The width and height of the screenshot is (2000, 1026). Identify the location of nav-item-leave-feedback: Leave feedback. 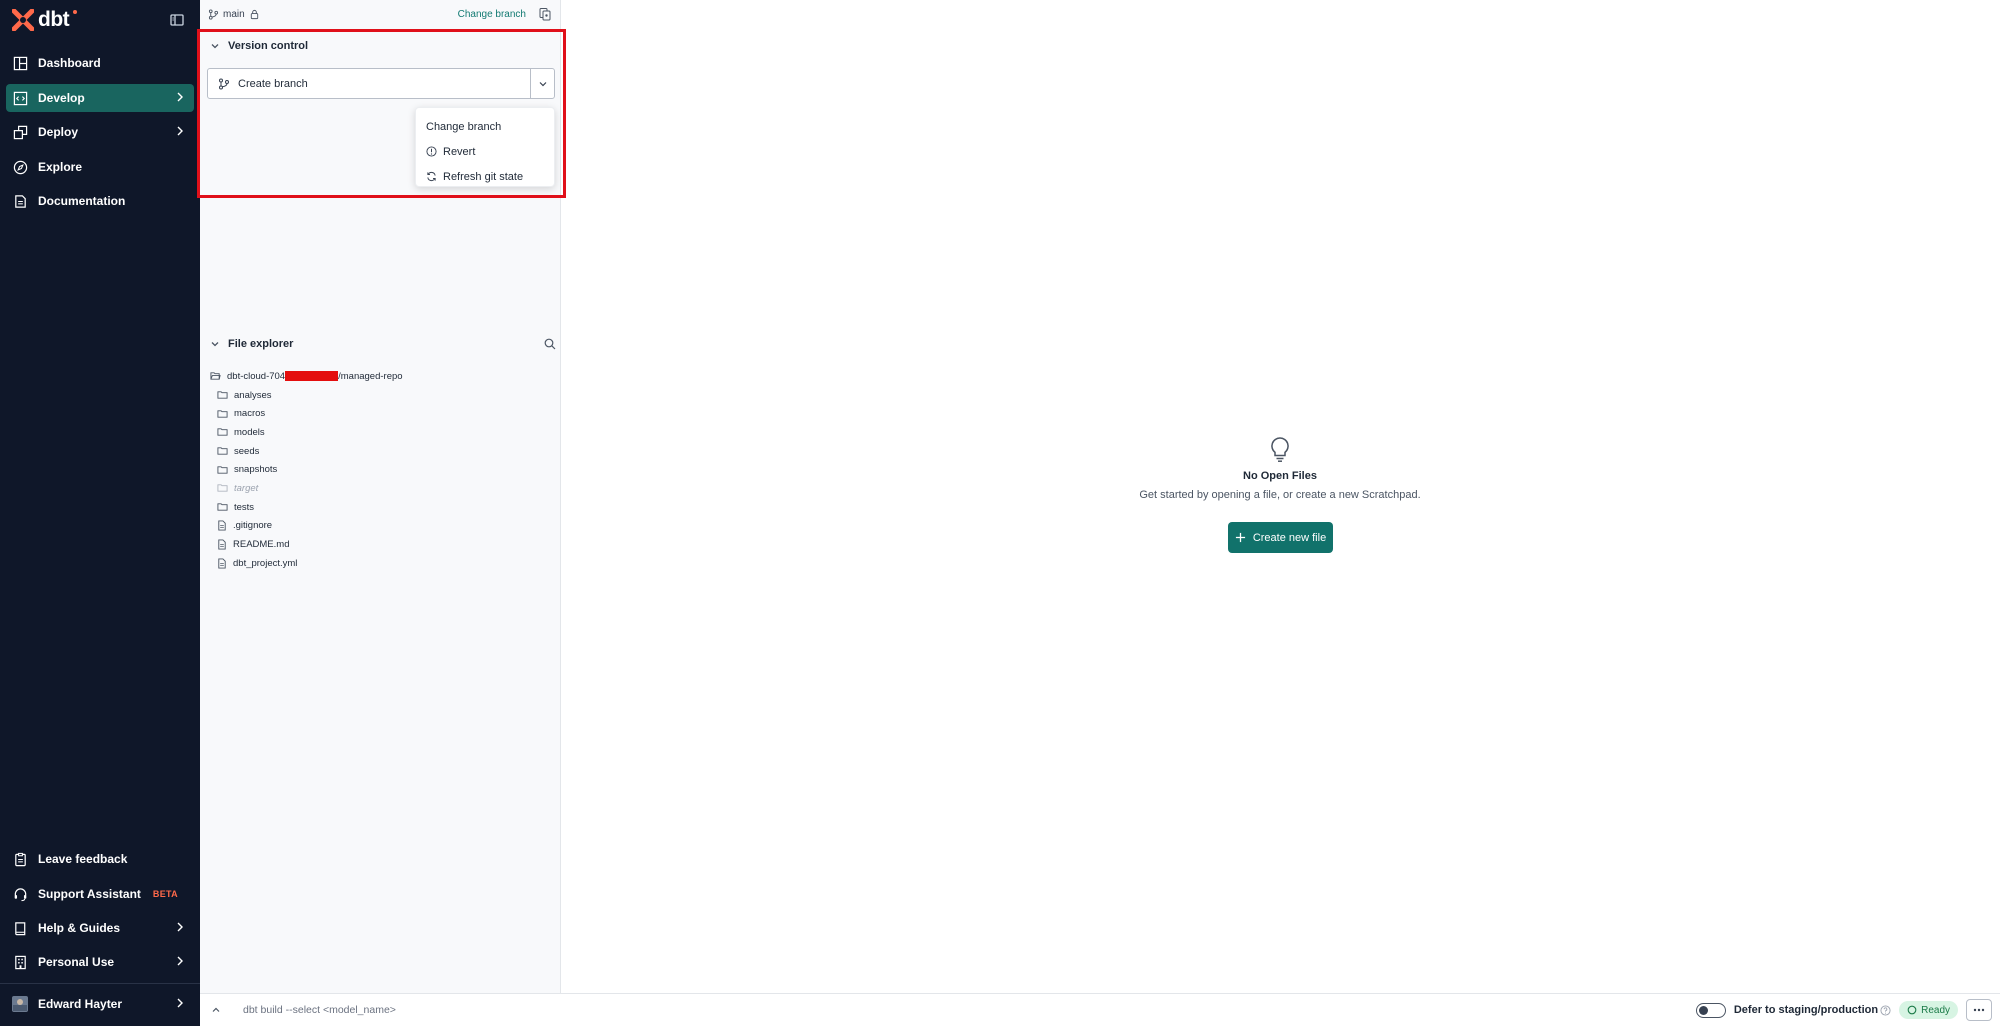
(100, 859).